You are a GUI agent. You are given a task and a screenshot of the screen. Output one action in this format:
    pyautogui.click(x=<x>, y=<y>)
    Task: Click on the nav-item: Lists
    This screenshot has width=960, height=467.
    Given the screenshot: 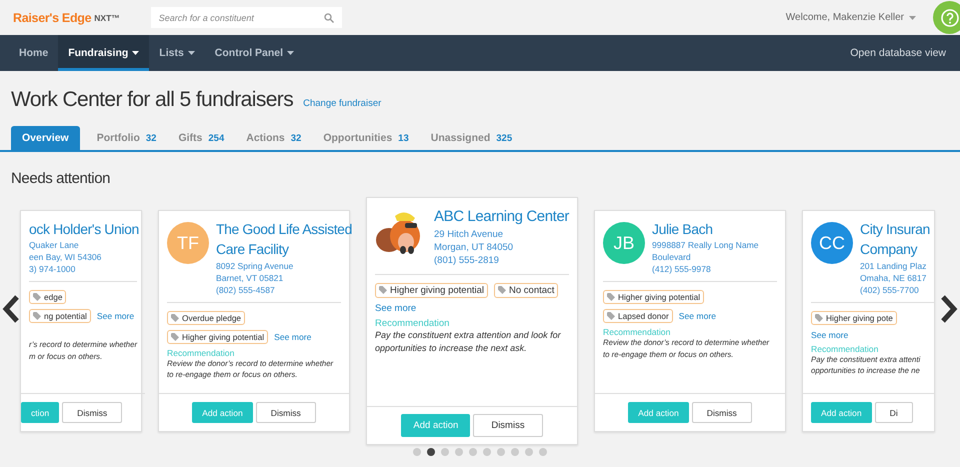 What is the action you would take?
    pyautogui.click(x=177, y=53)
    